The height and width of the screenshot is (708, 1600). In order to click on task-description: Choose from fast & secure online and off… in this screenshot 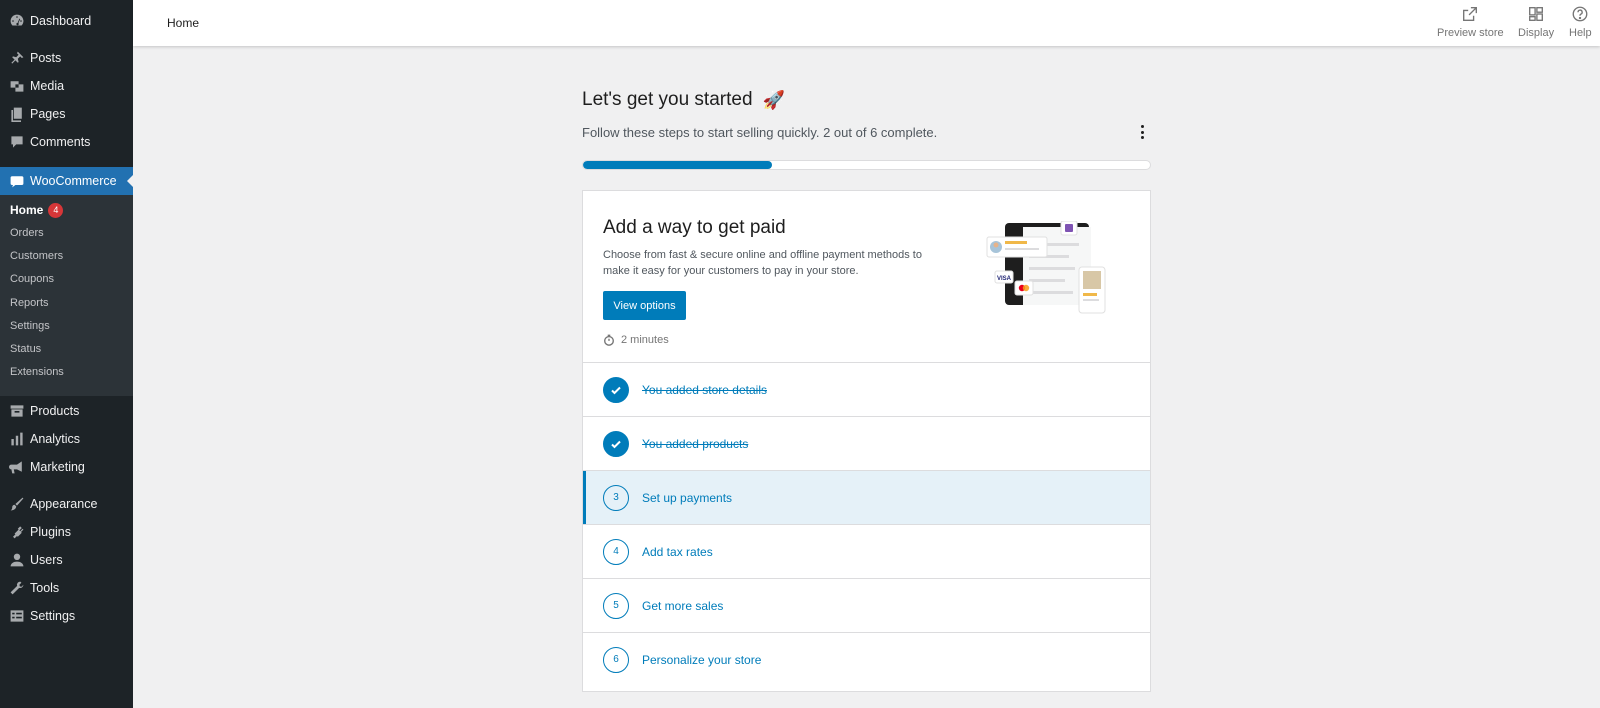, I will do `click(762, 263)`.